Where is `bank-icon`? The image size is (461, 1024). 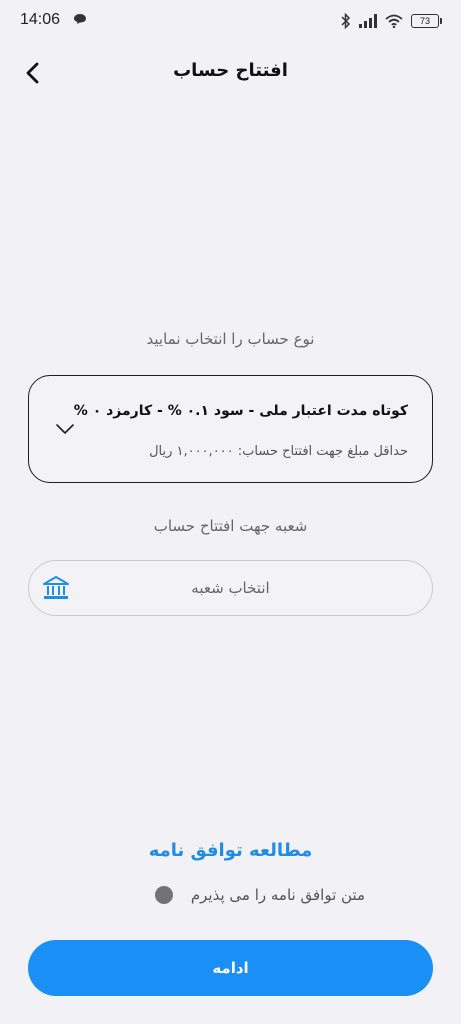
bank-icon is located at coordinates (56, 587).